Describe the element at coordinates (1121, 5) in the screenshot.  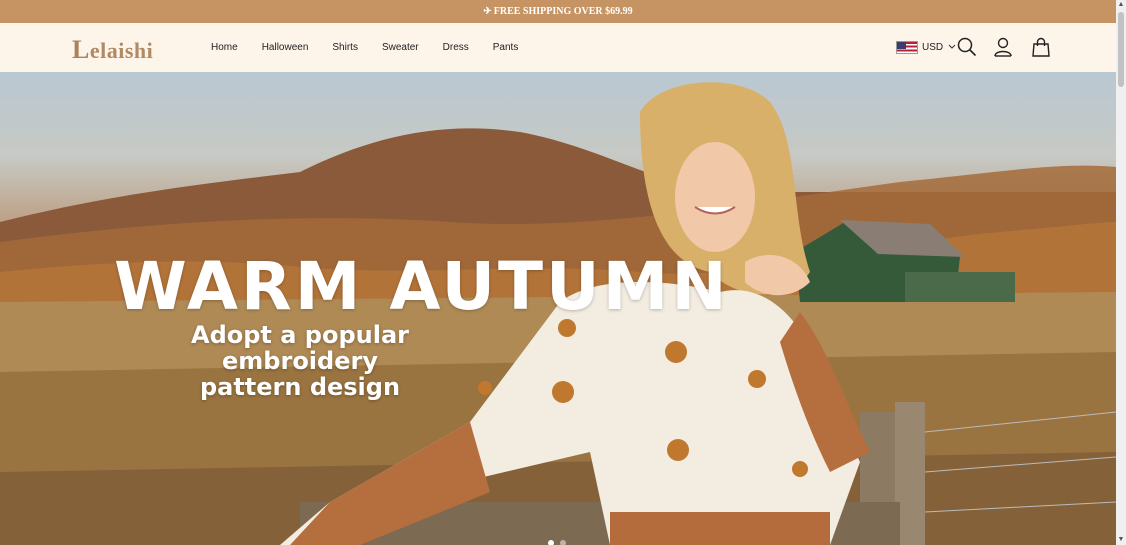
I see `scroll-up-icon: ▲` at that location.